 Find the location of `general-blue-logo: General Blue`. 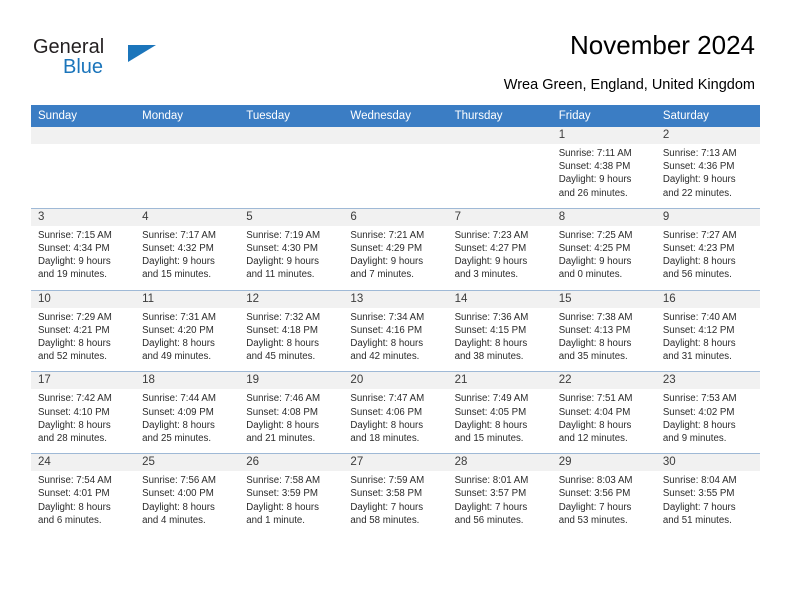

general-blue-logo: General Blue is located at coordinates (103, 60).